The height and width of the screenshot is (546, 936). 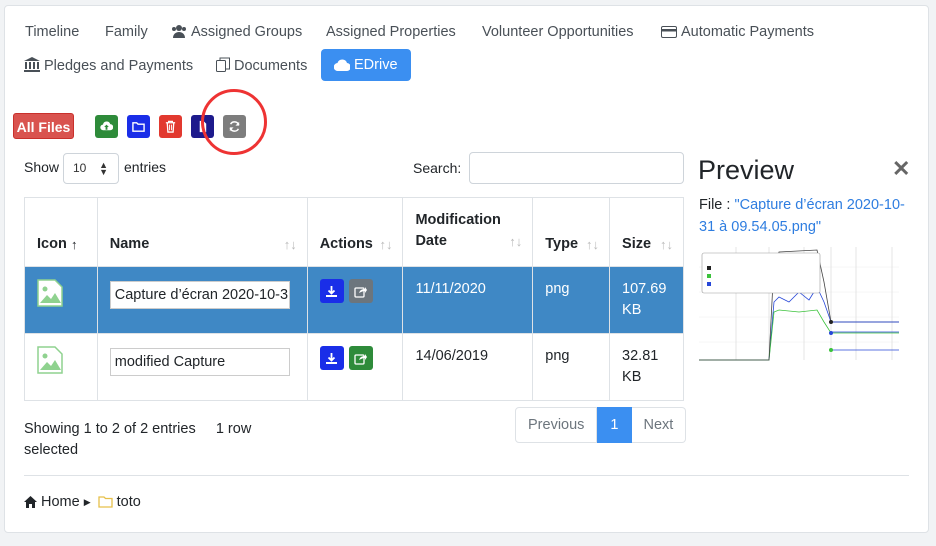 What do you see at coordinates (145, 167) in the screenshot?
I see `entries-label: entries` at bounding box center [145, 167].